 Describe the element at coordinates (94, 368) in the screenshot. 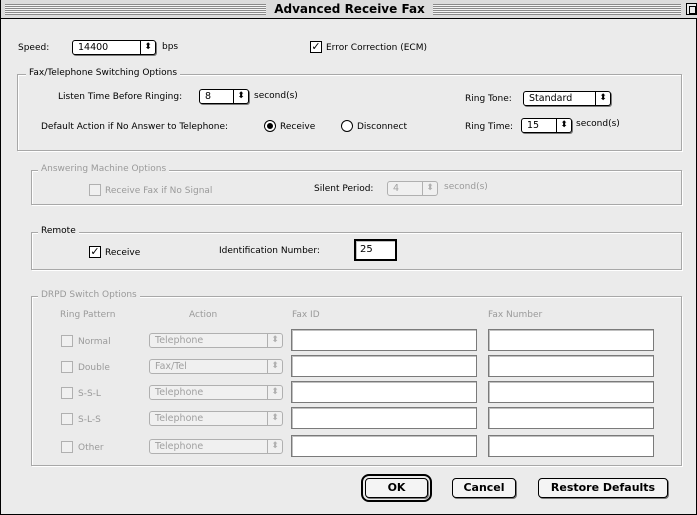

I see `drpd-pattern-label: Double` at that location.